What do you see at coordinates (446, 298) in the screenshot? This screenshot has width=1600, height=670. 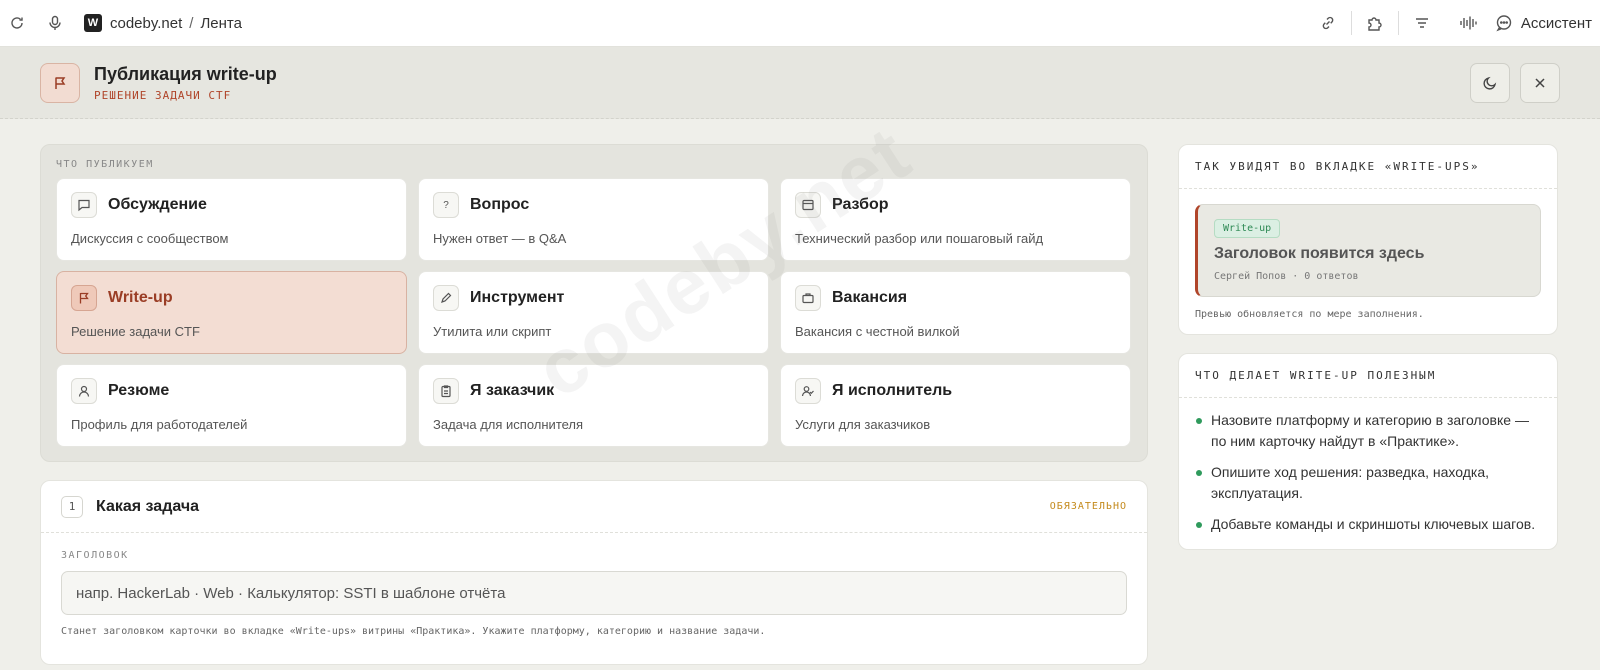 I see `pencil-icon` at bounding box center [446, 298].